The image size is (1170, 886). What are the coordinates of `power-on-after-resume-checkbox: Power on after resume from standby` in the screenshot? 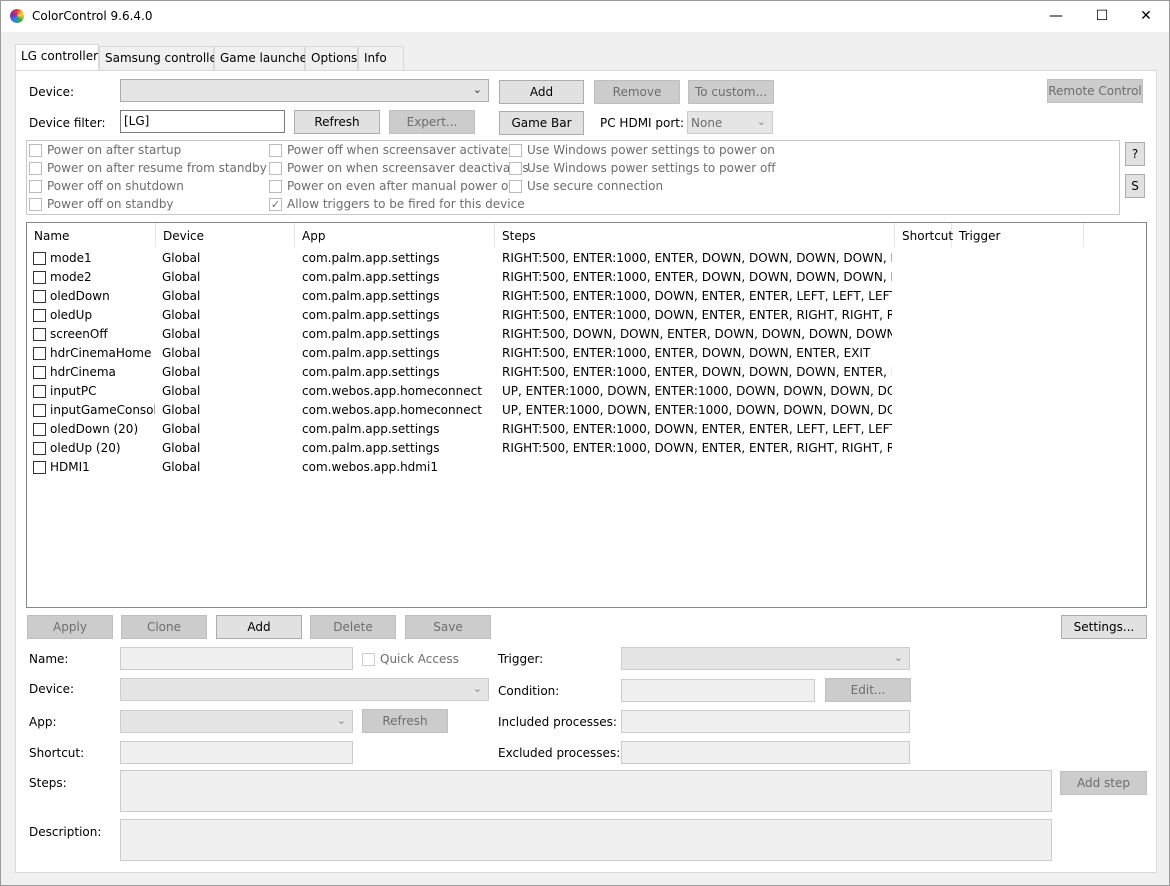 It's located at (148, 168).